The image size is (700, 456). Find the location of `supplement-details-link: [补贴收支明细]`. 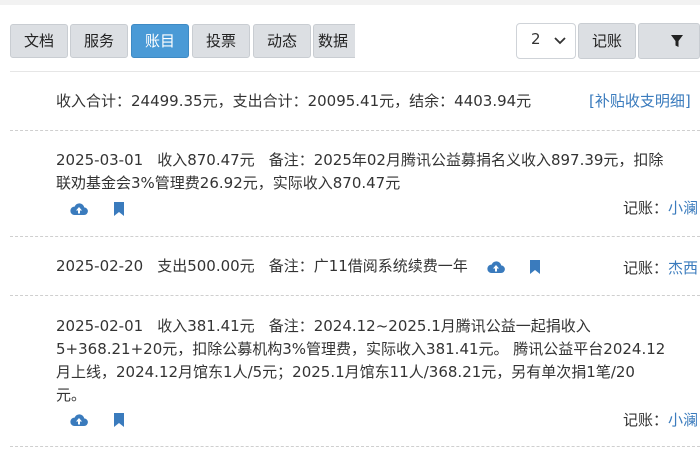

supplement-details-link: [补贴收支明细] is located at coordinates (640, 100).